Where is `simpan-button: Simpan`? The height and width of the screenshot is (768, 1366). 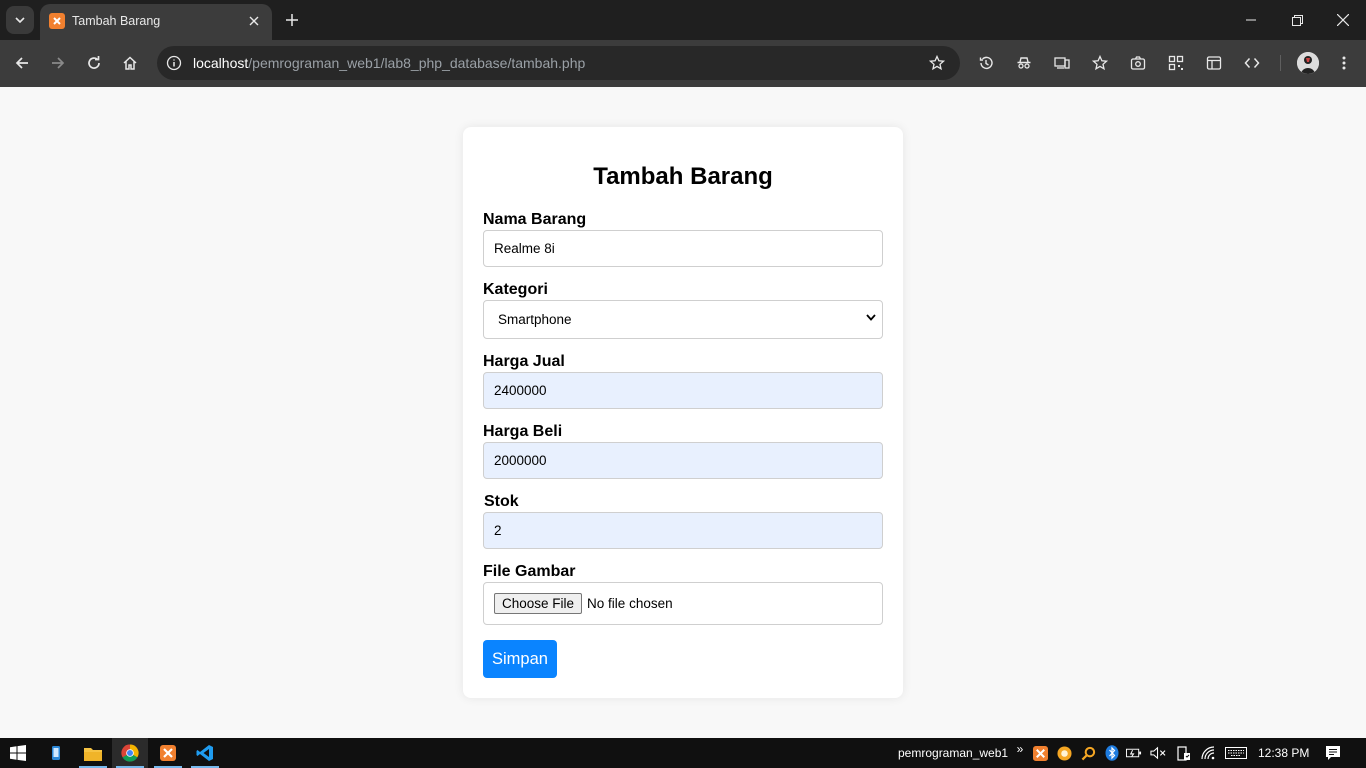
simpan-button: Simpan is located at coordinates (520, 659).